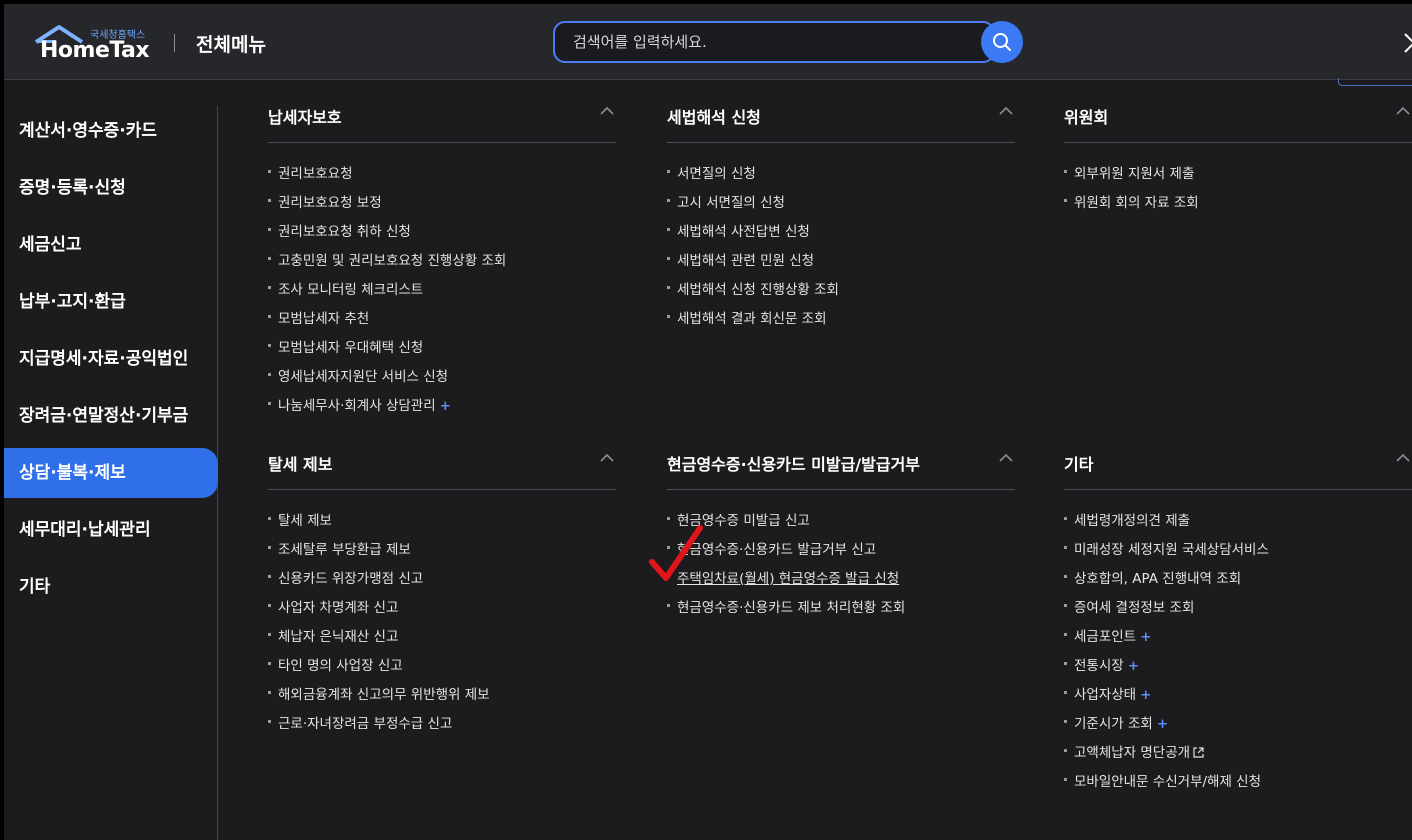 Image resolution: width=1412 pixels, height=840 pixels. I want to click on header-edge-tab, so click(1375, 82).